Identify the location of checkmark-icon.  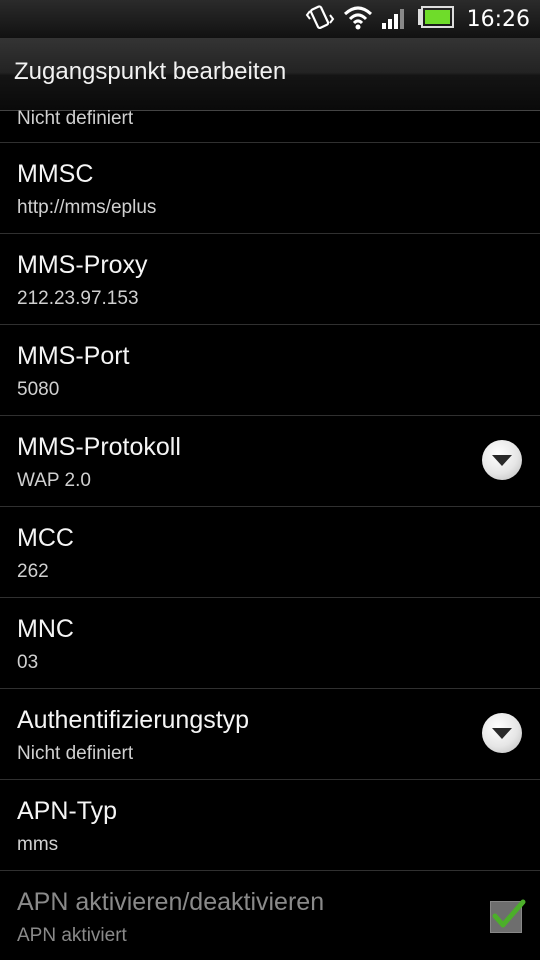
(509, 913).